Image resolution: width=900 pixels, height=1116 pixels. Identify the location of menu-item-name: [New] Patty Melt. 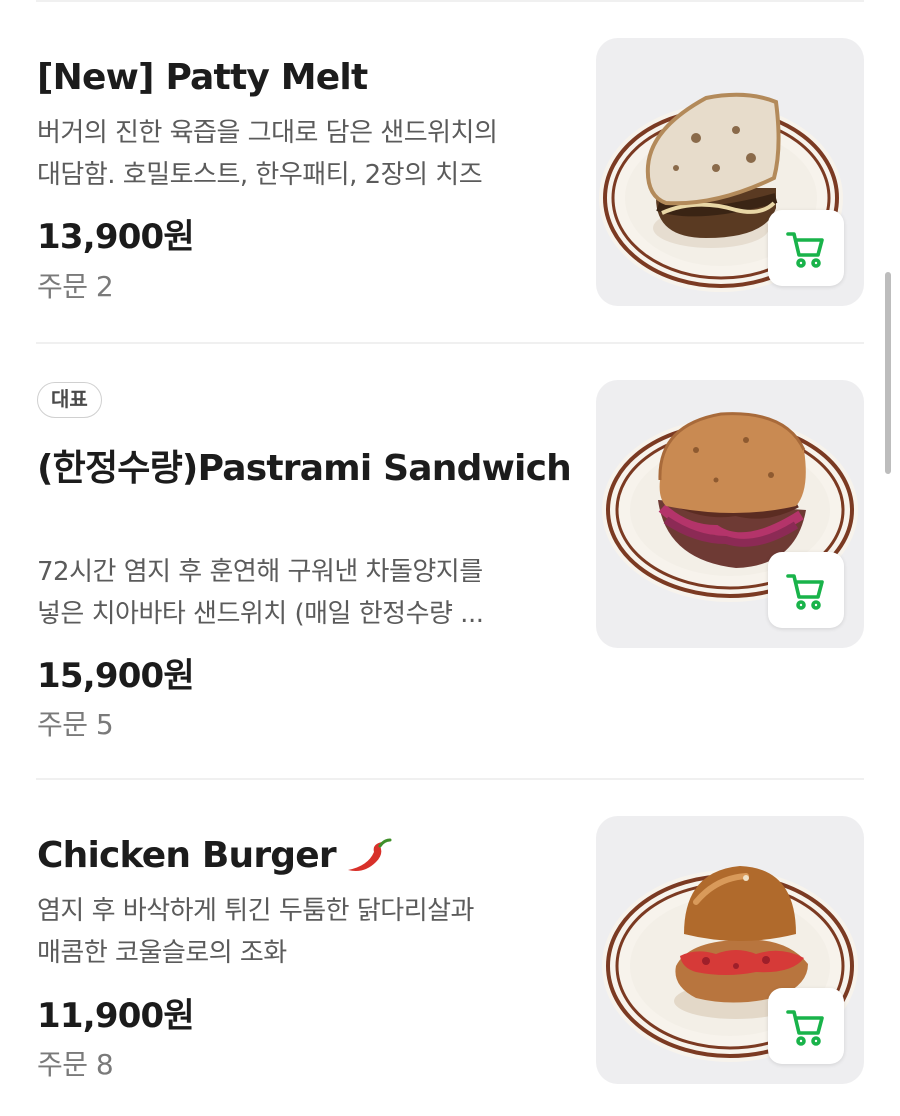
(202, 77).